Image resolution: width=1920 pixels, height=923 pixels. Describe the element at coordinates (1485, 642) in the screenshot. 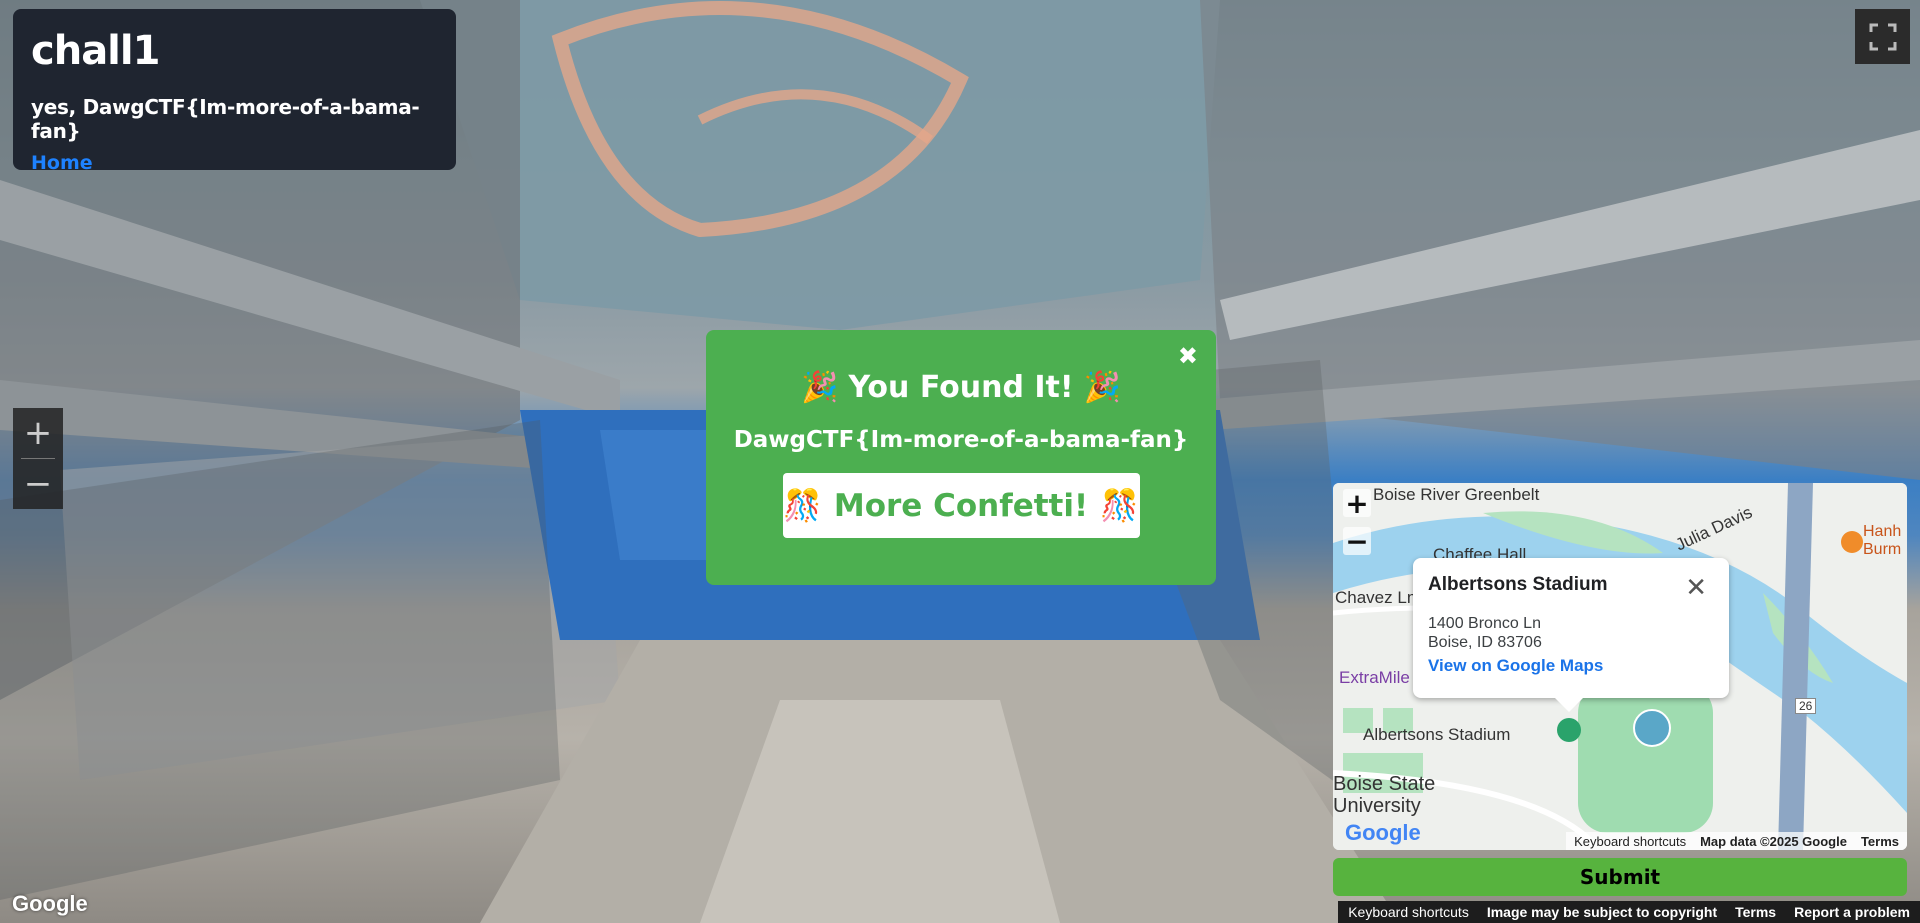

I see `popup-address-line2: Boise, ID 83706` at that location.